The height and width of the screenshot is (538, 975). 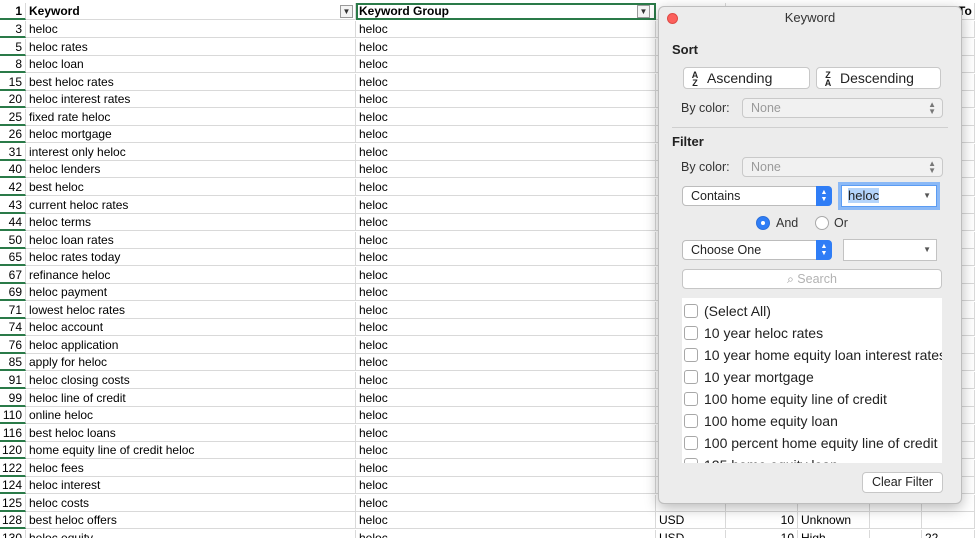 What do you see at coordinates (13, 47) in the screenshot?
I see `row-number: 5` at bounding box center [13, 47].